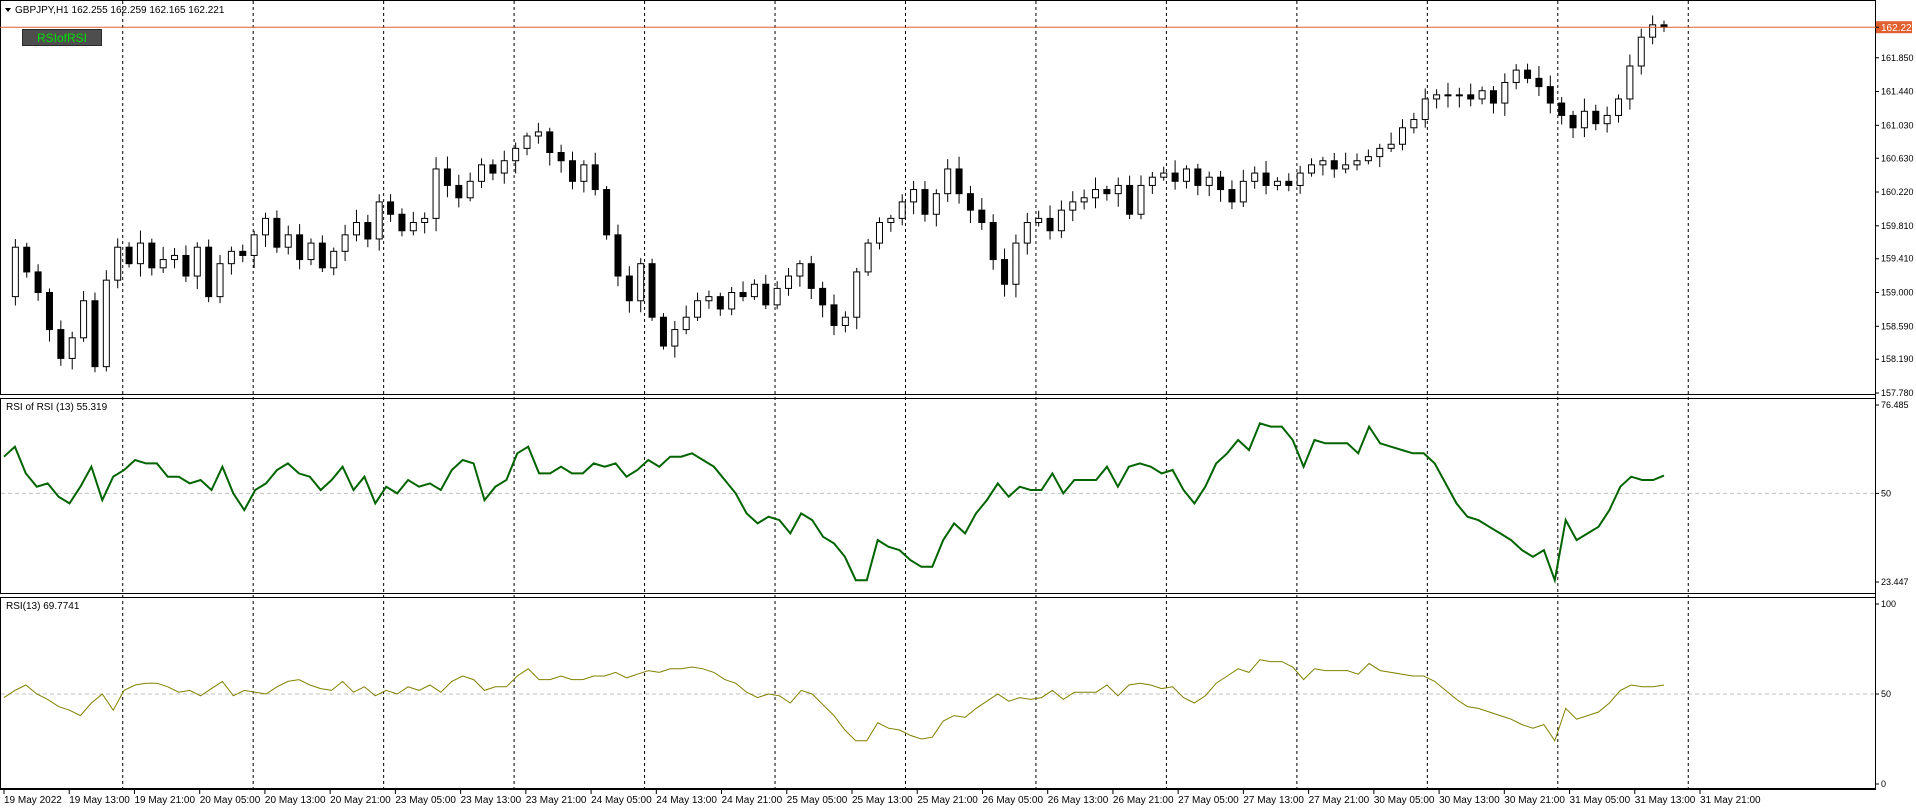 The image size is (1916, 811). What do you see at coordinates (1897, 92) in the screenshot?
I see `price-tick-label: 161.440` at bounding box center [1897, 92].